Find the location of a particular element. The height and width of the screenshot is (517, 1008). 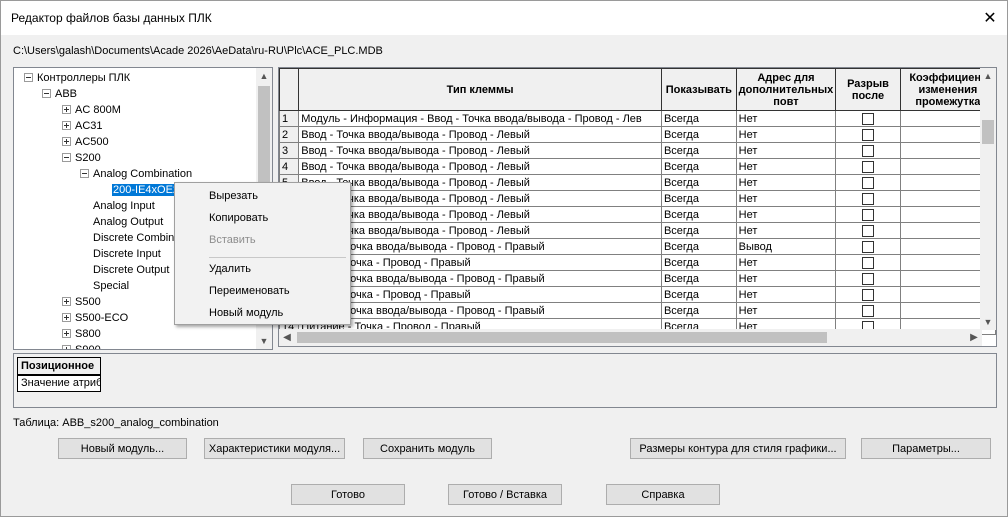

column-header: Тип клеммы is located at coordinates (480, 89).